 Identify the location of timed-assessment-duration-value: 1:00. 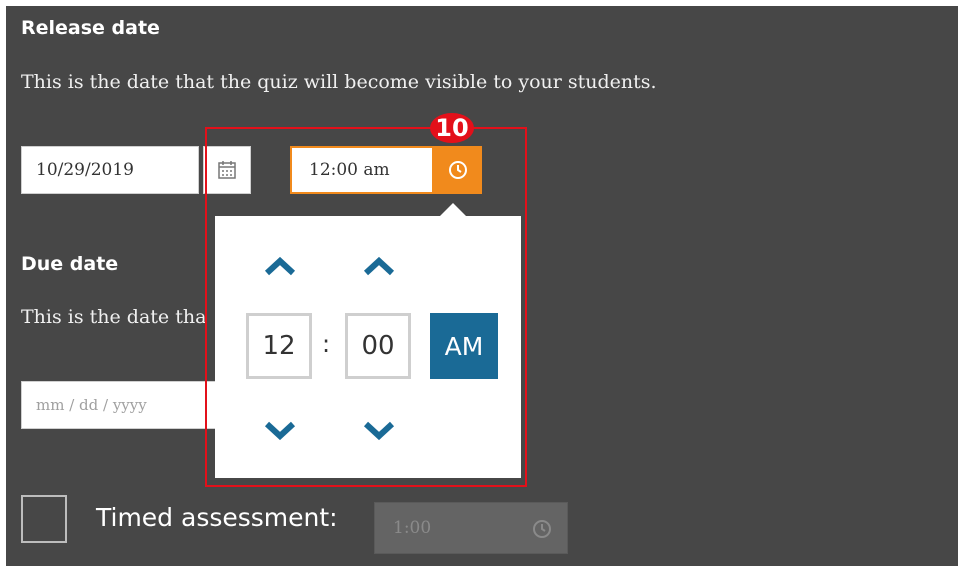
(412, 528).